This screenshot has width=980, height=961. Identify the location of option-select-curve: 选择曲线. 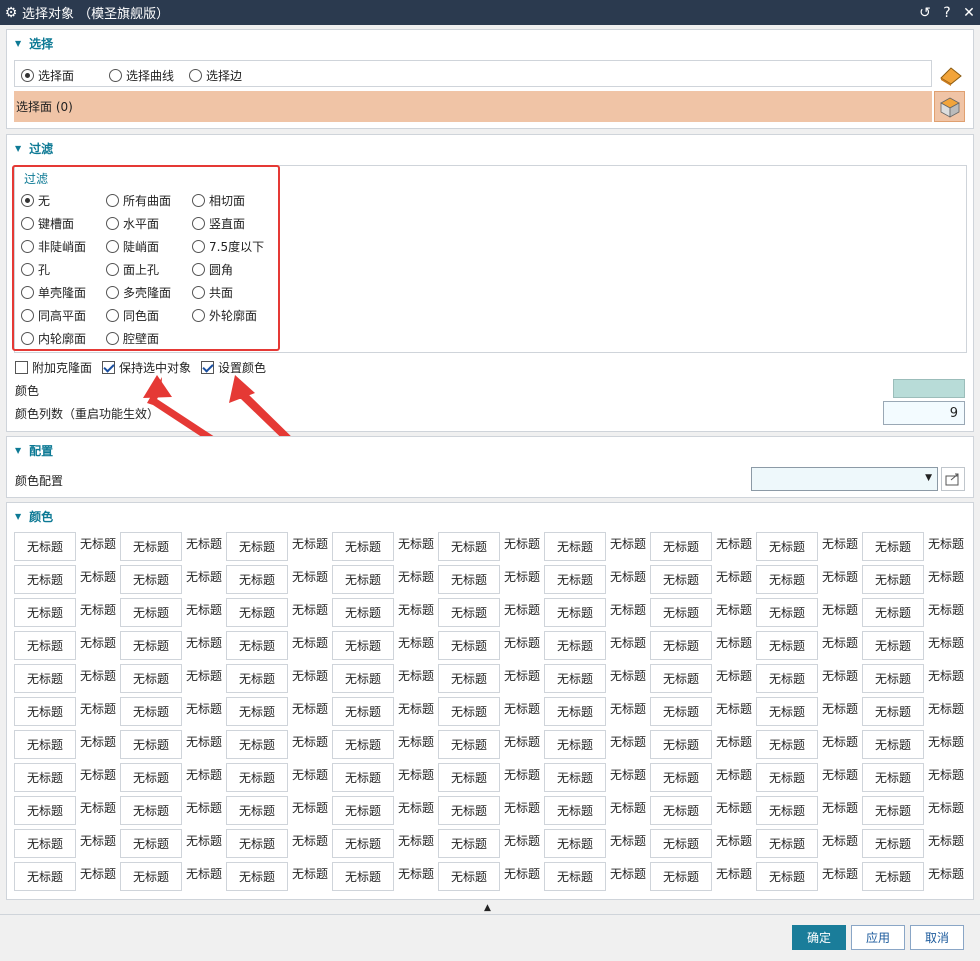
(141, 75).